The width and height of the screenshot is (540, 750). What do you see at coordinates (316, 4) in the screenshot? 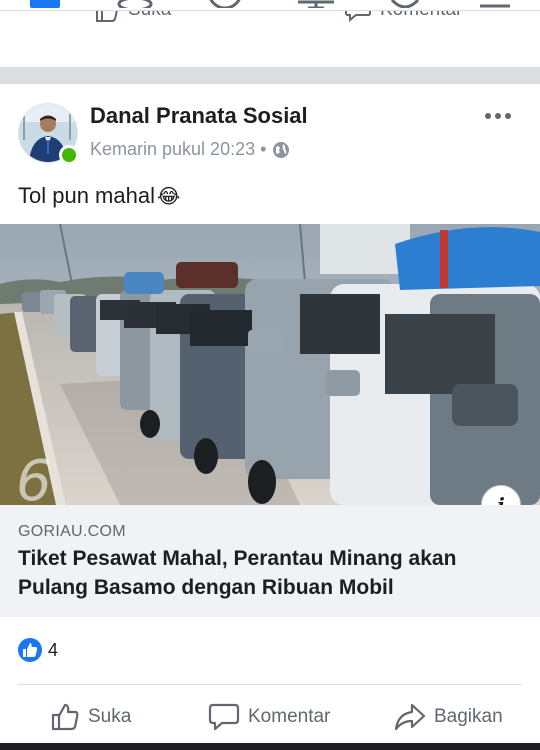
I see `watch-icon` at bounding box center [316, 4].